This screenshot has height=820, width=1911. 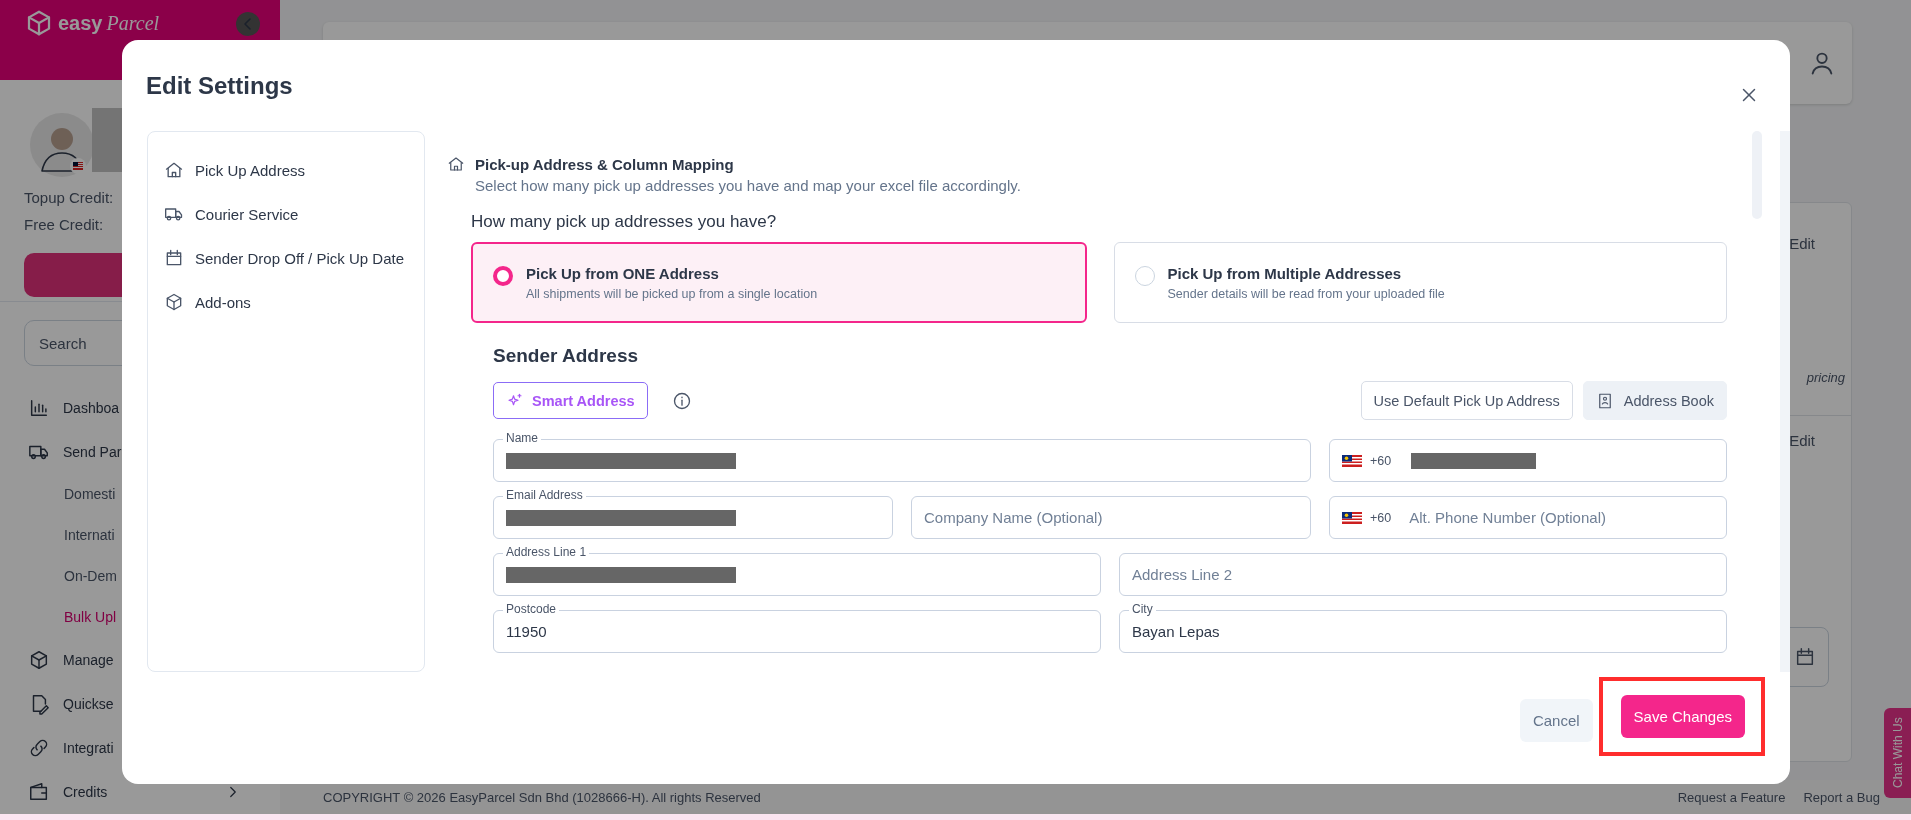 What do you see at coordinates (1466, 400) in the screenshot?
I see `toolbar-button: Use Default Pick Up Address` at bounding box center [1466, 400].